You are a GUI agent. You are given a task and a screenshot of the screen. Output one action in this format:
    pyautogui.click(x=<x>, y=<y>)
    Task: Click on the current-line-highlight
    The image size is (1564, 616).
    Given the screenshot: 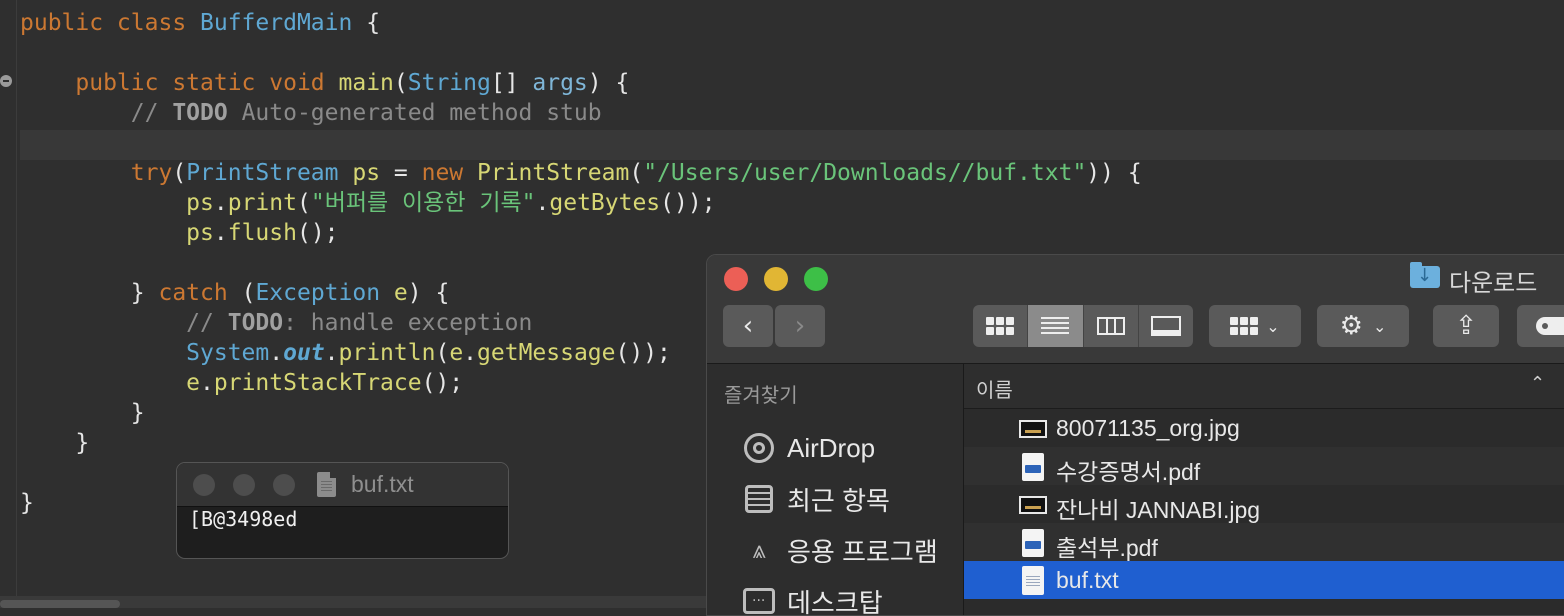 What is the action you would take?
    pyautogui.click(x=792, y=145)
    